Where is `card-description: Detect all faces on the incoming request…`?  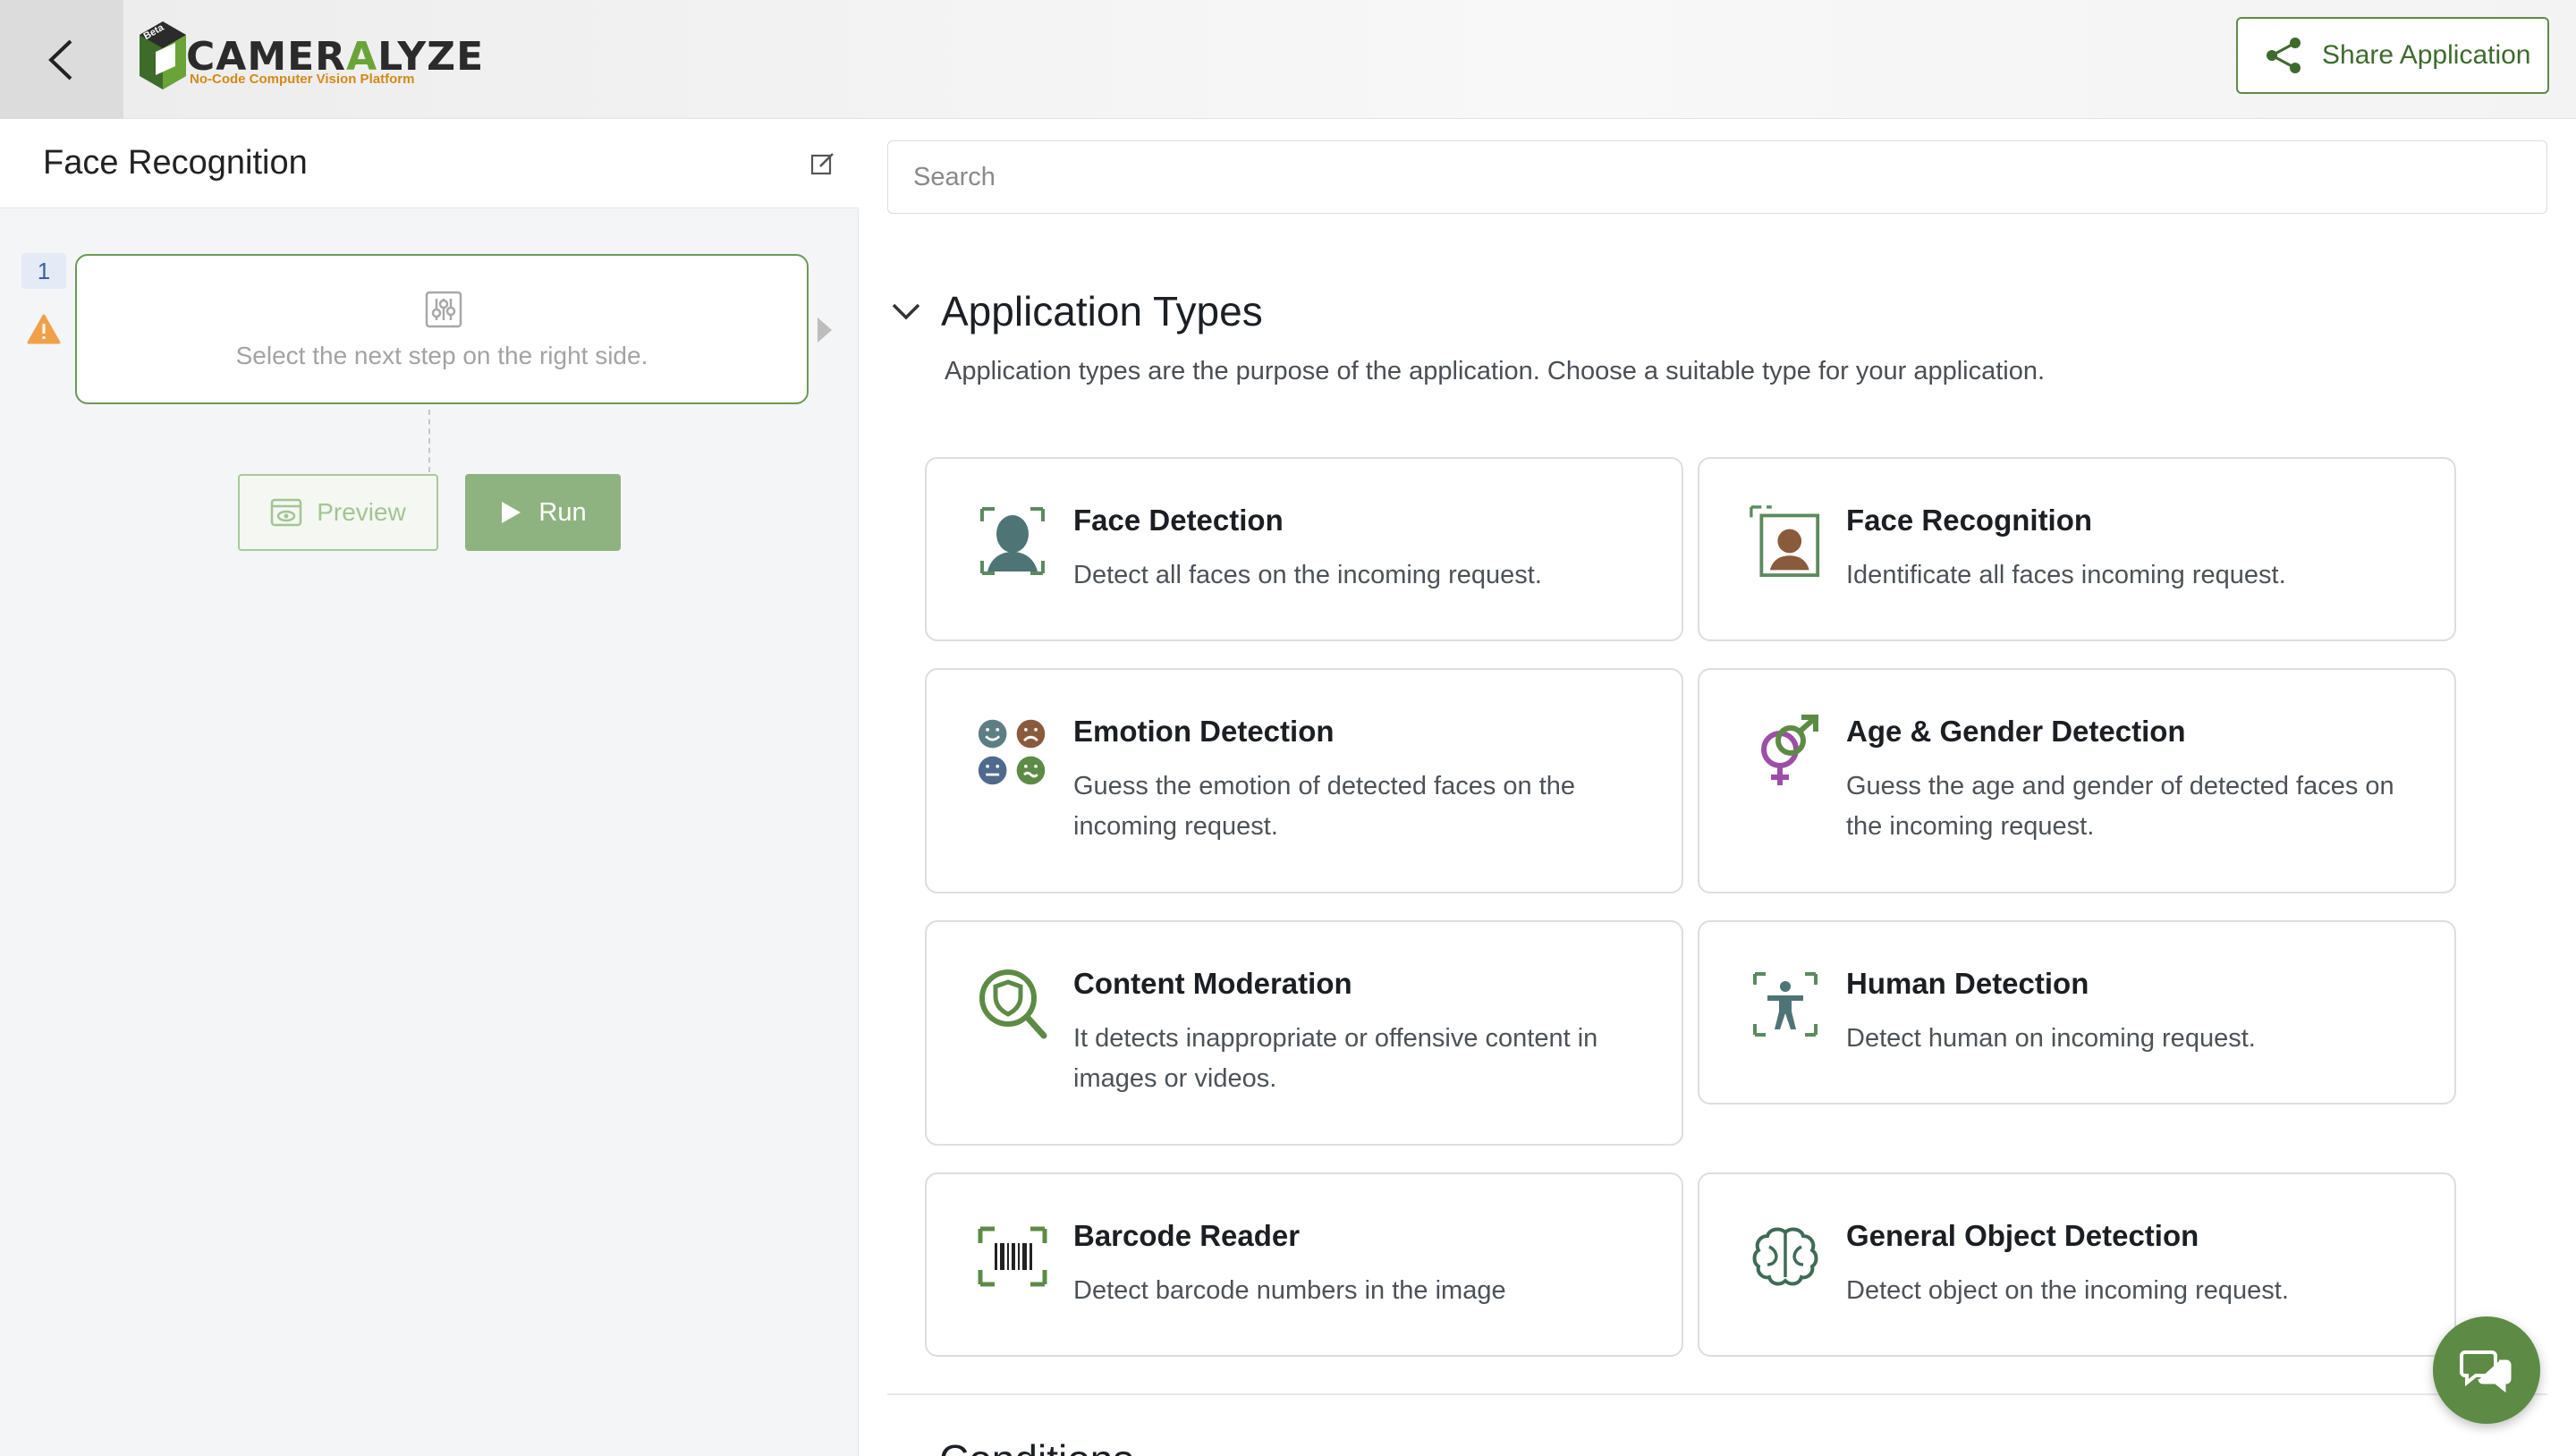 card-description: Detect all faces on the incoming request… is located at coordinates (1307, 575).